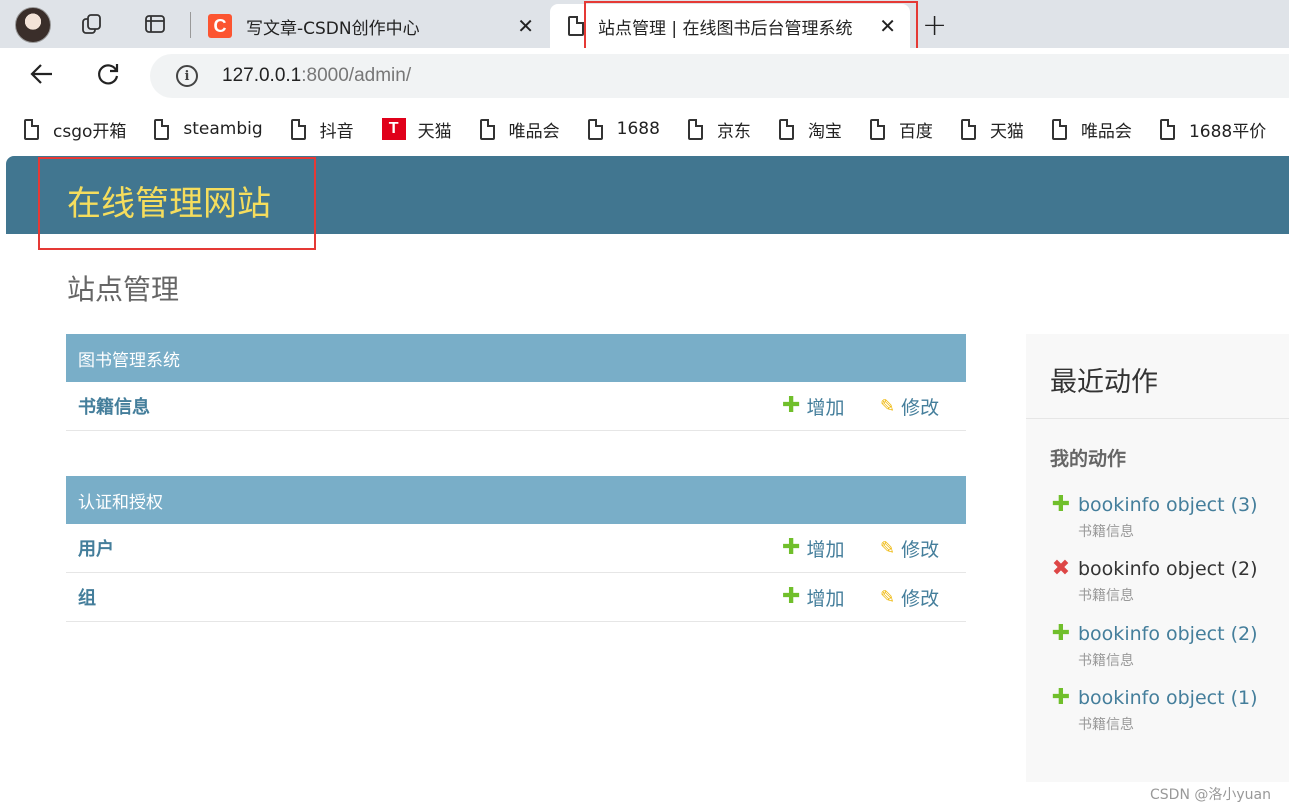 The image size is (1289, 810). I want to click on browser-tab-bar: C 写文章-CSDN创作中心 ✕ 站点管理 | 在线图书后台管理系统 ✕ +, so click(644, 24).